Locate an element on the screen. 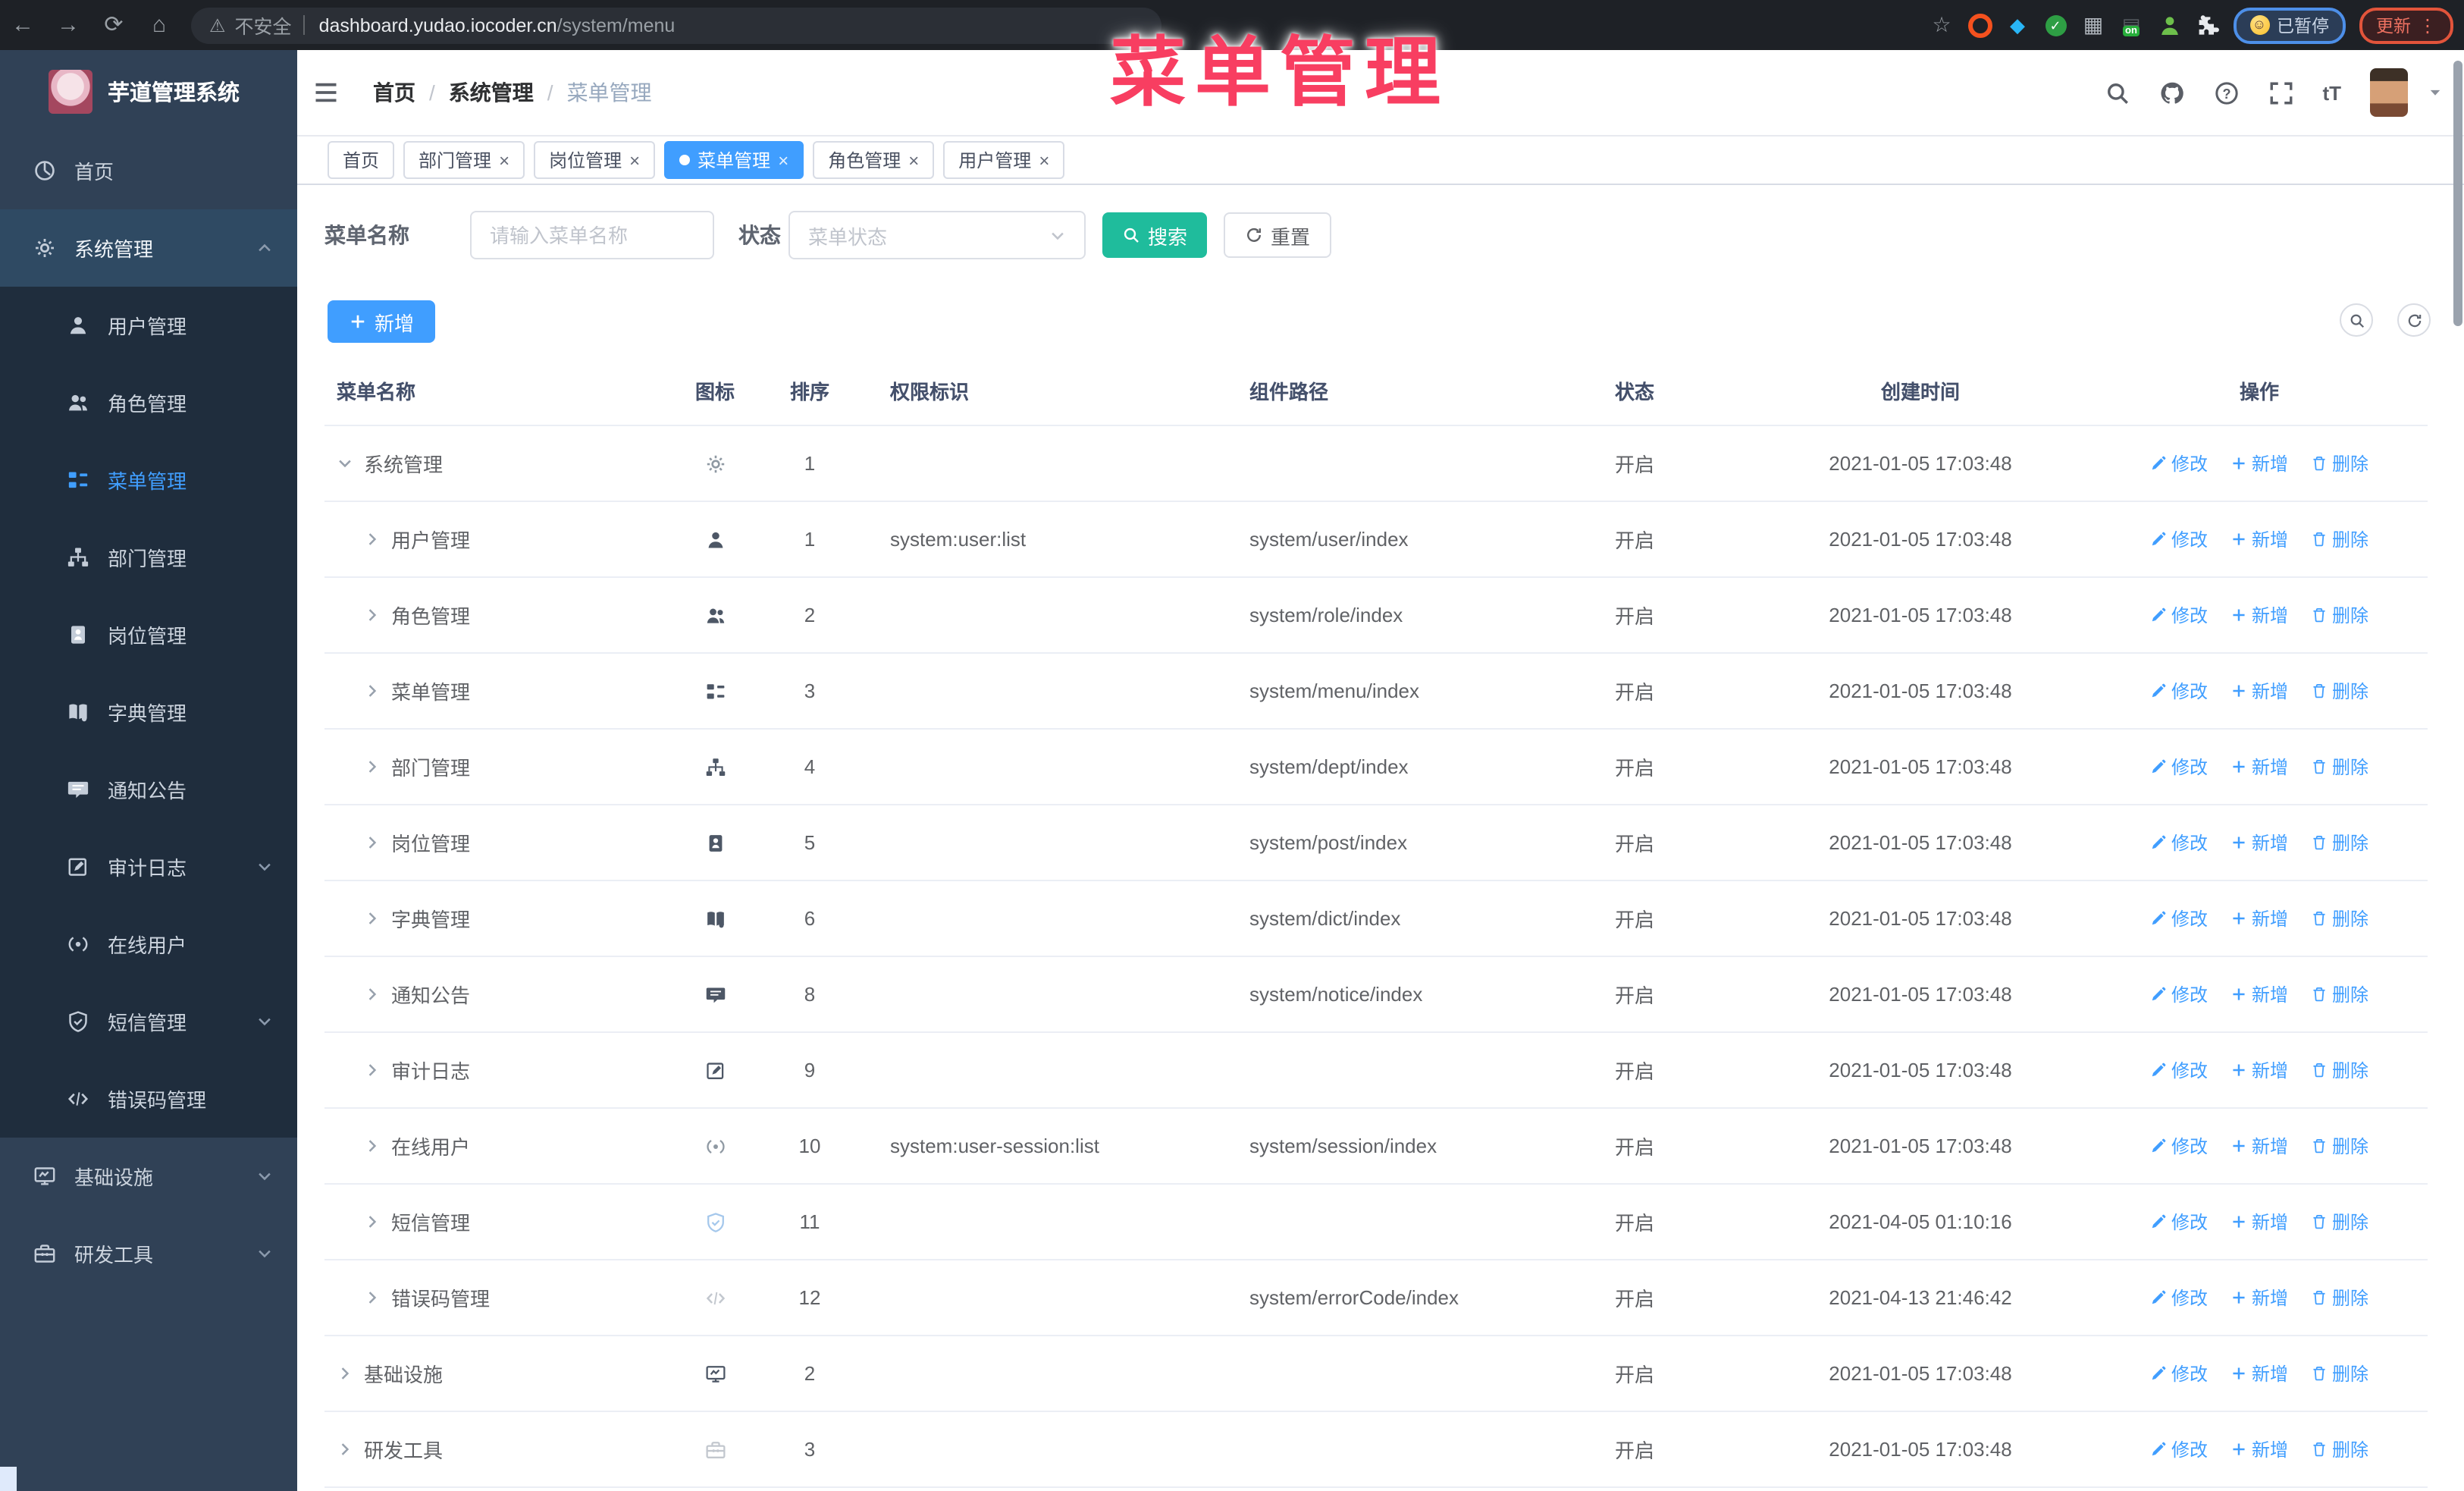  extension-orange-icon is located at coordinates (1980, 25).